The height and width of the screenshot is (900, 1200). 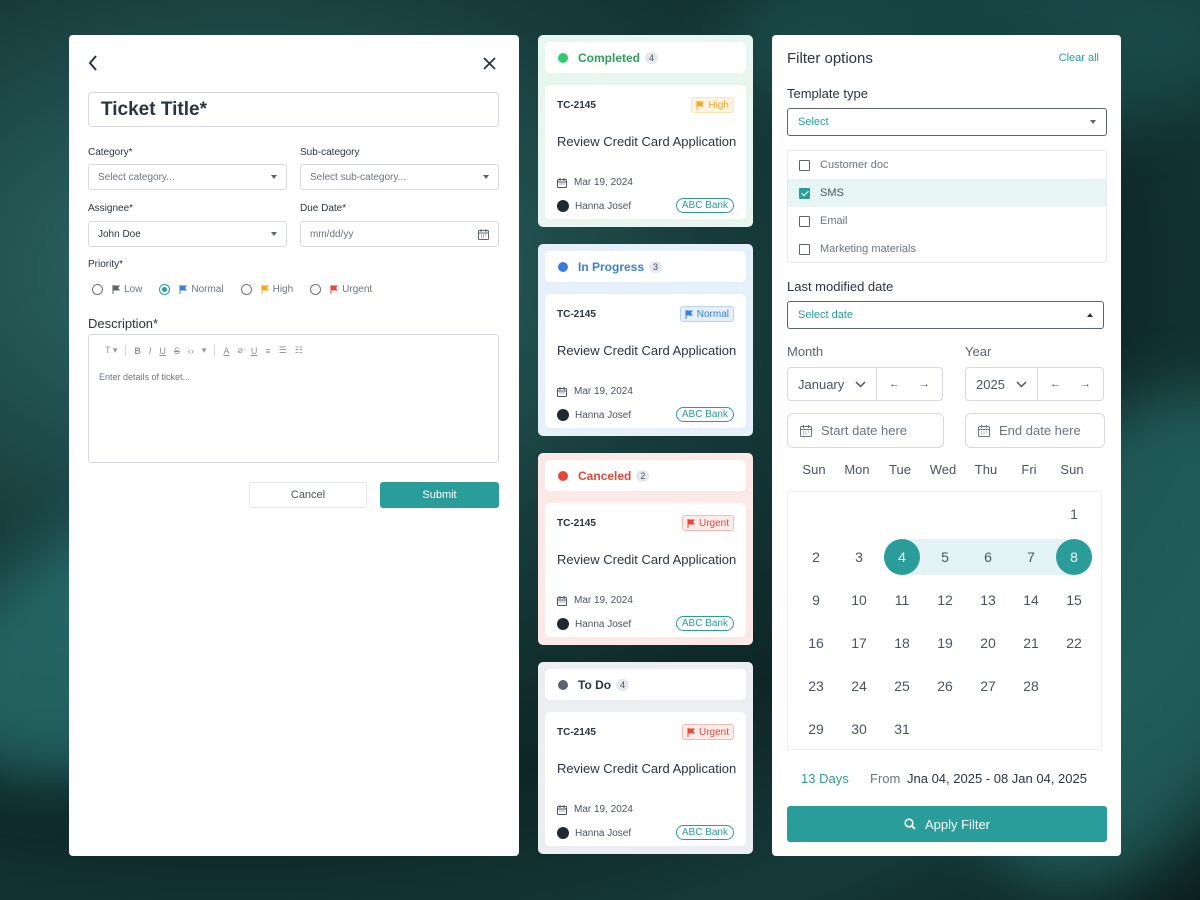 I want to click on next-year-arrow-icon: →, so click(x=1086, y=384).